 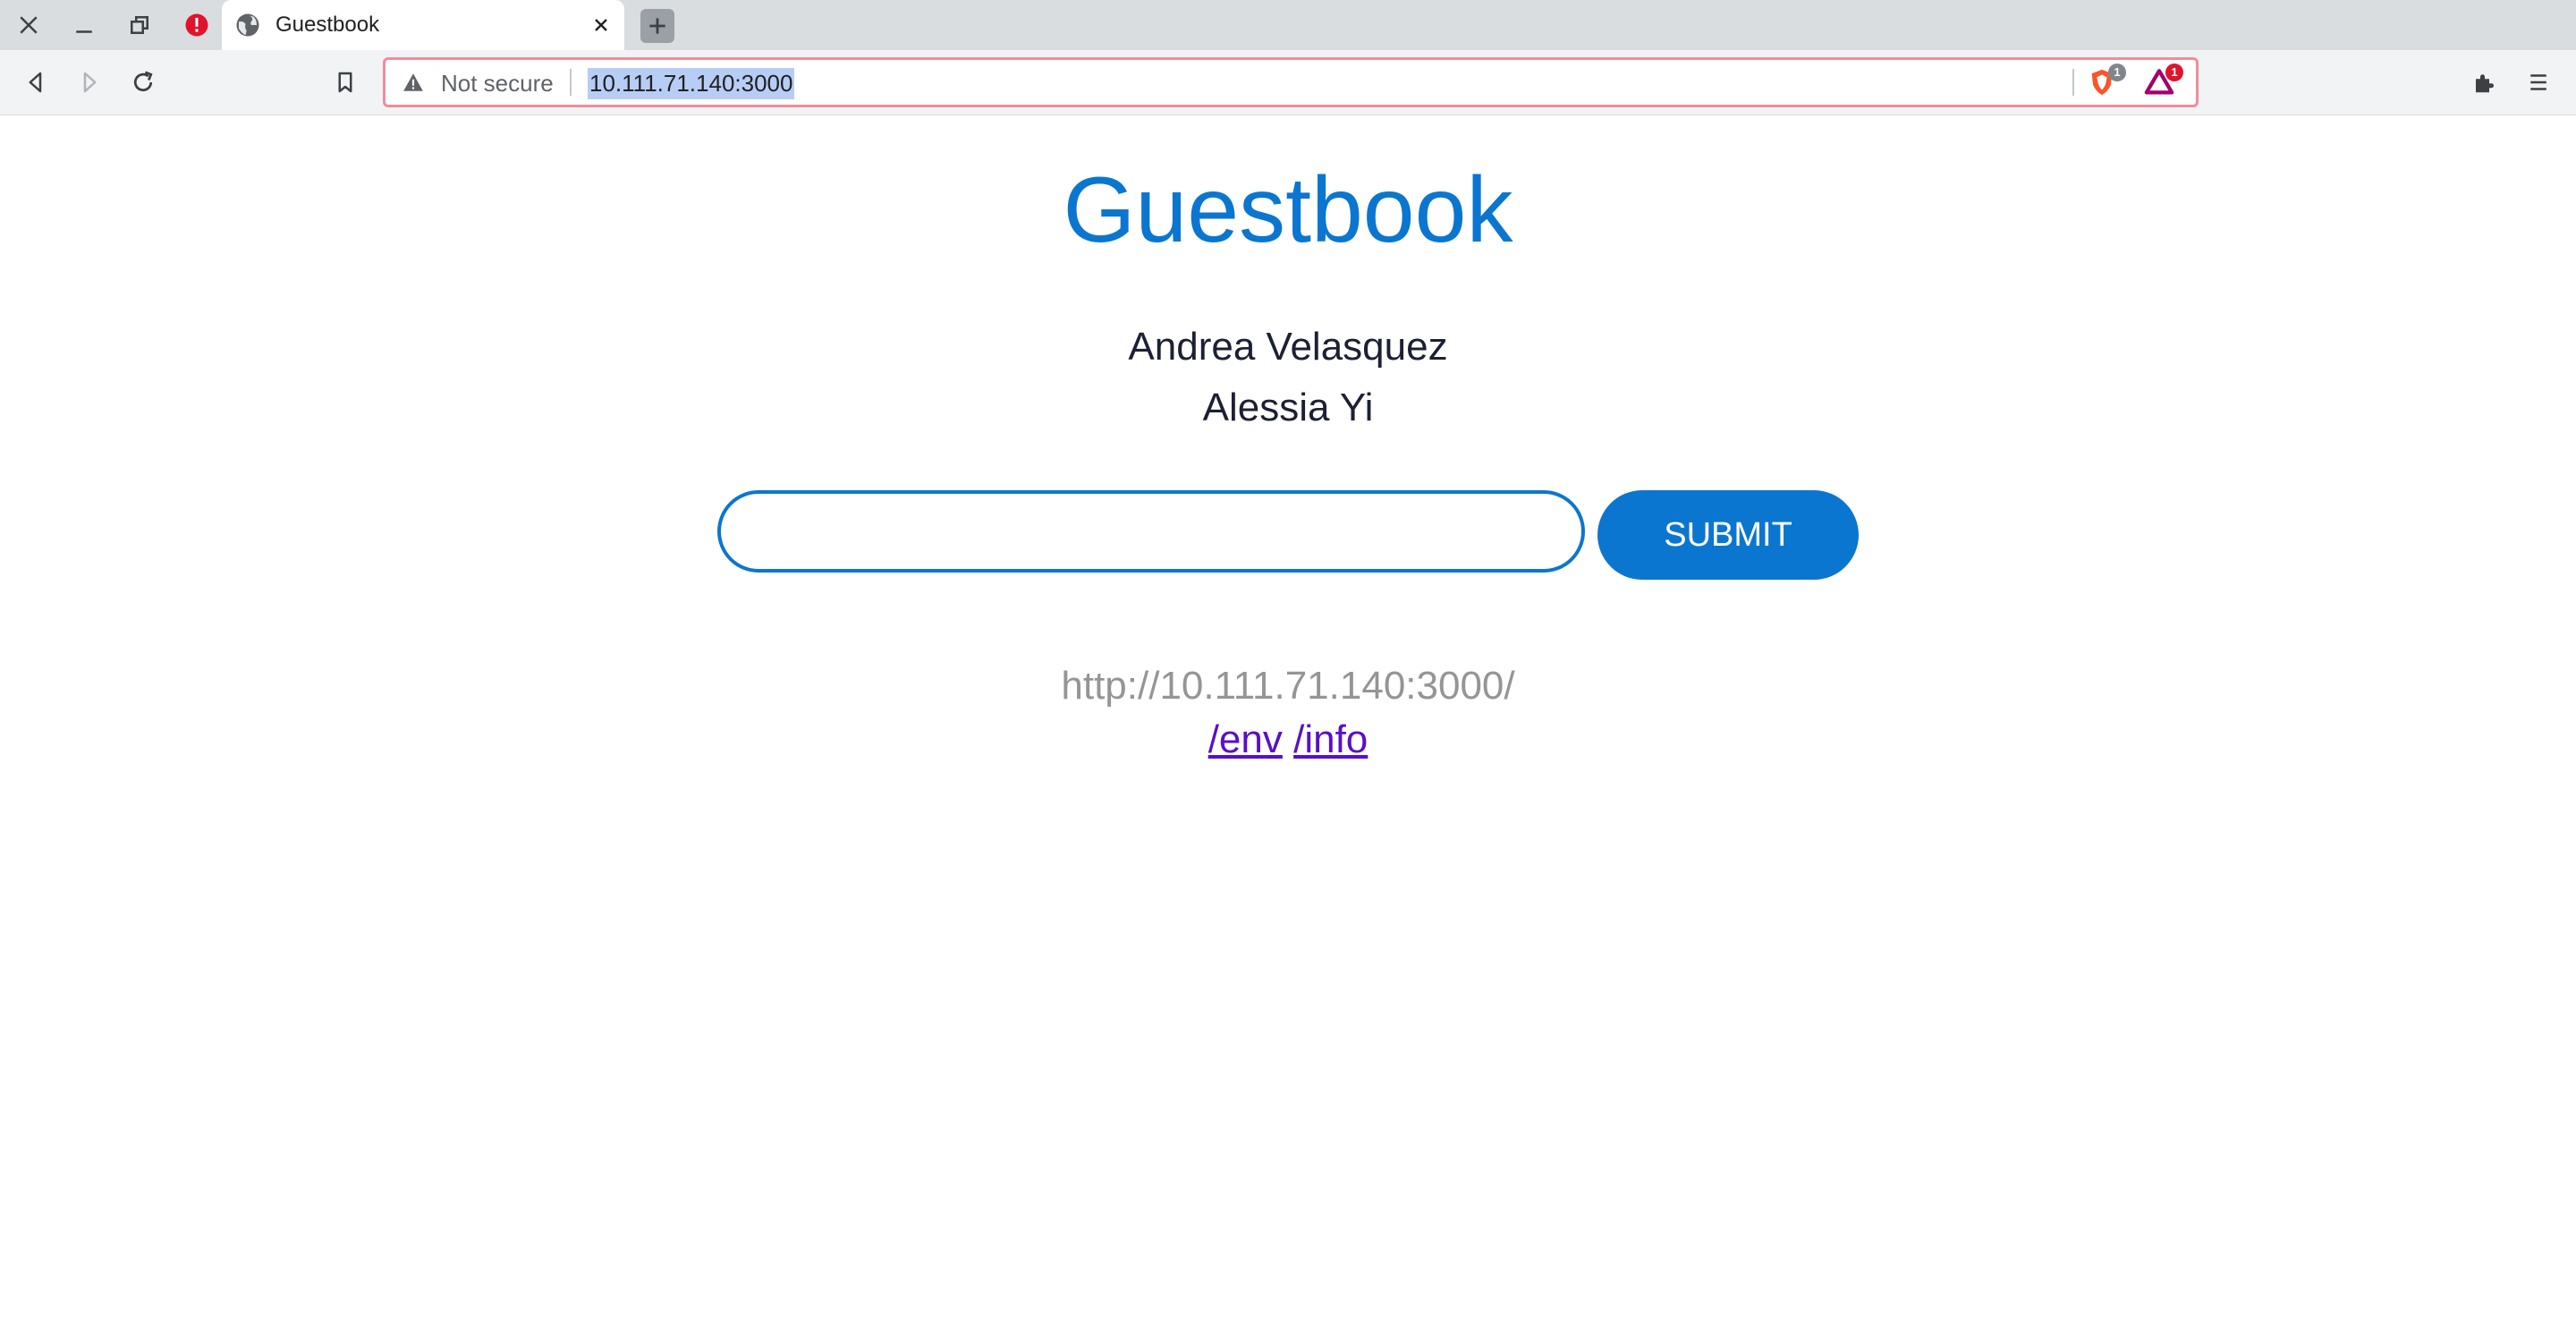 I want to click on brave-shield-button: 1, so click(x=2106, y=81).